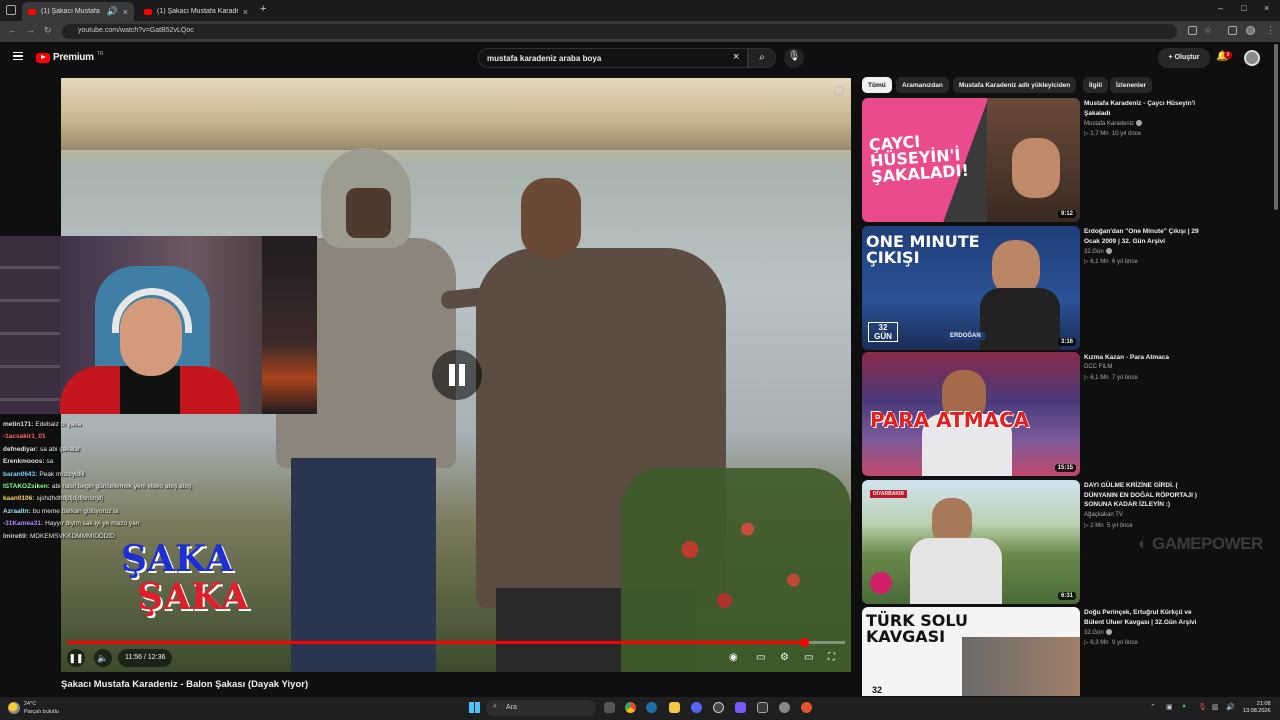 The height and width of the screenshot is (720, 1280). Describe the element at coordinates (1103, 515) in the screenshot. I see `related-channel: Ağaçkakan TV` at that location.